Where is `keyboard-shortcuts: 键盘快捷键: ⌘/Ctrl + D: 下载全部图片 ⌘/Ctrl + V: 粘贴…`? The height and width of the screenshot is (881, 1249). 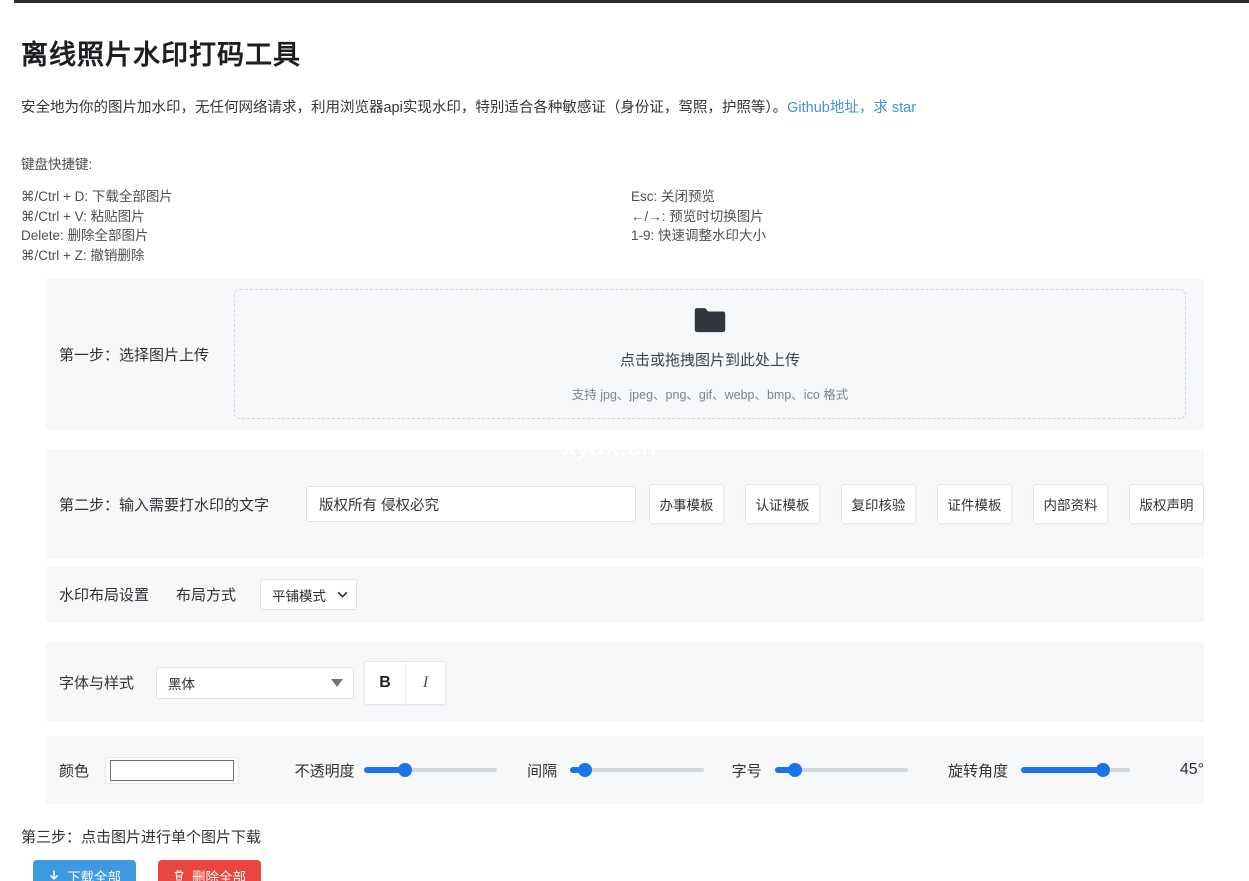 keyboard-shortcuts: 键盘快捷键: ⌘/Ctrl + D: 下载全部图片 ⌘/Ctrl + V: 粘贴… is located at coordinates (624, 209).